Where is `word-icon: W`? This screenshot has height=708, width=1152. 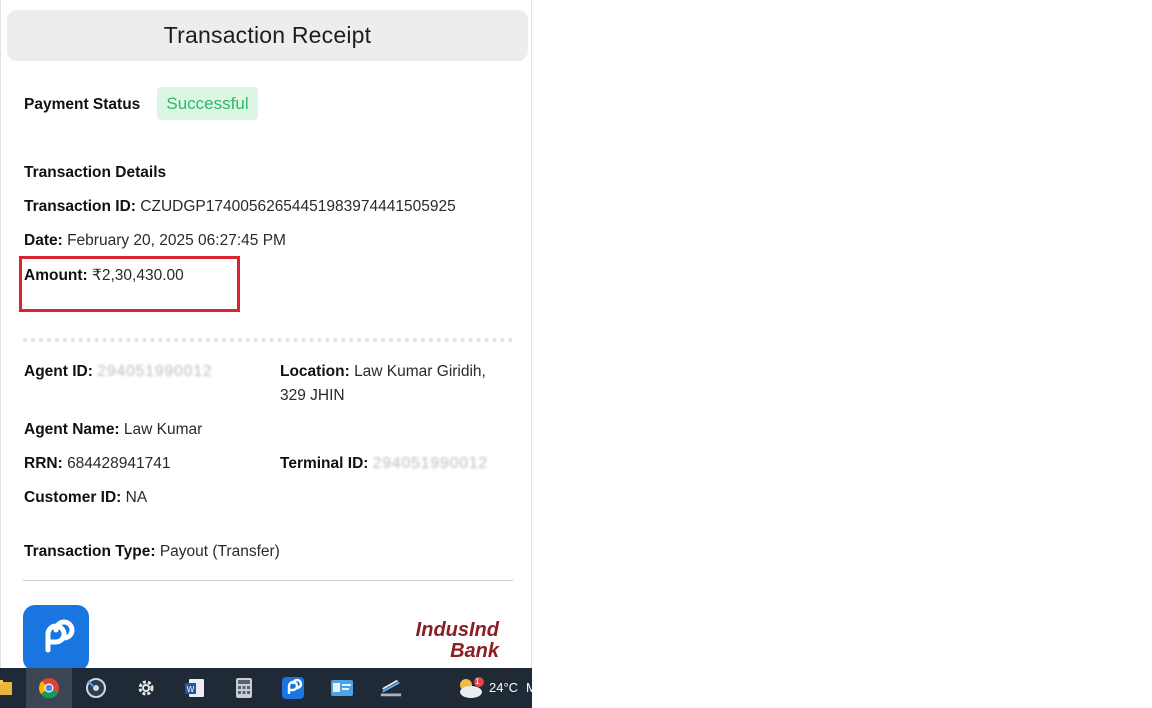
word-icon: W is located at coordinates (195, 688).